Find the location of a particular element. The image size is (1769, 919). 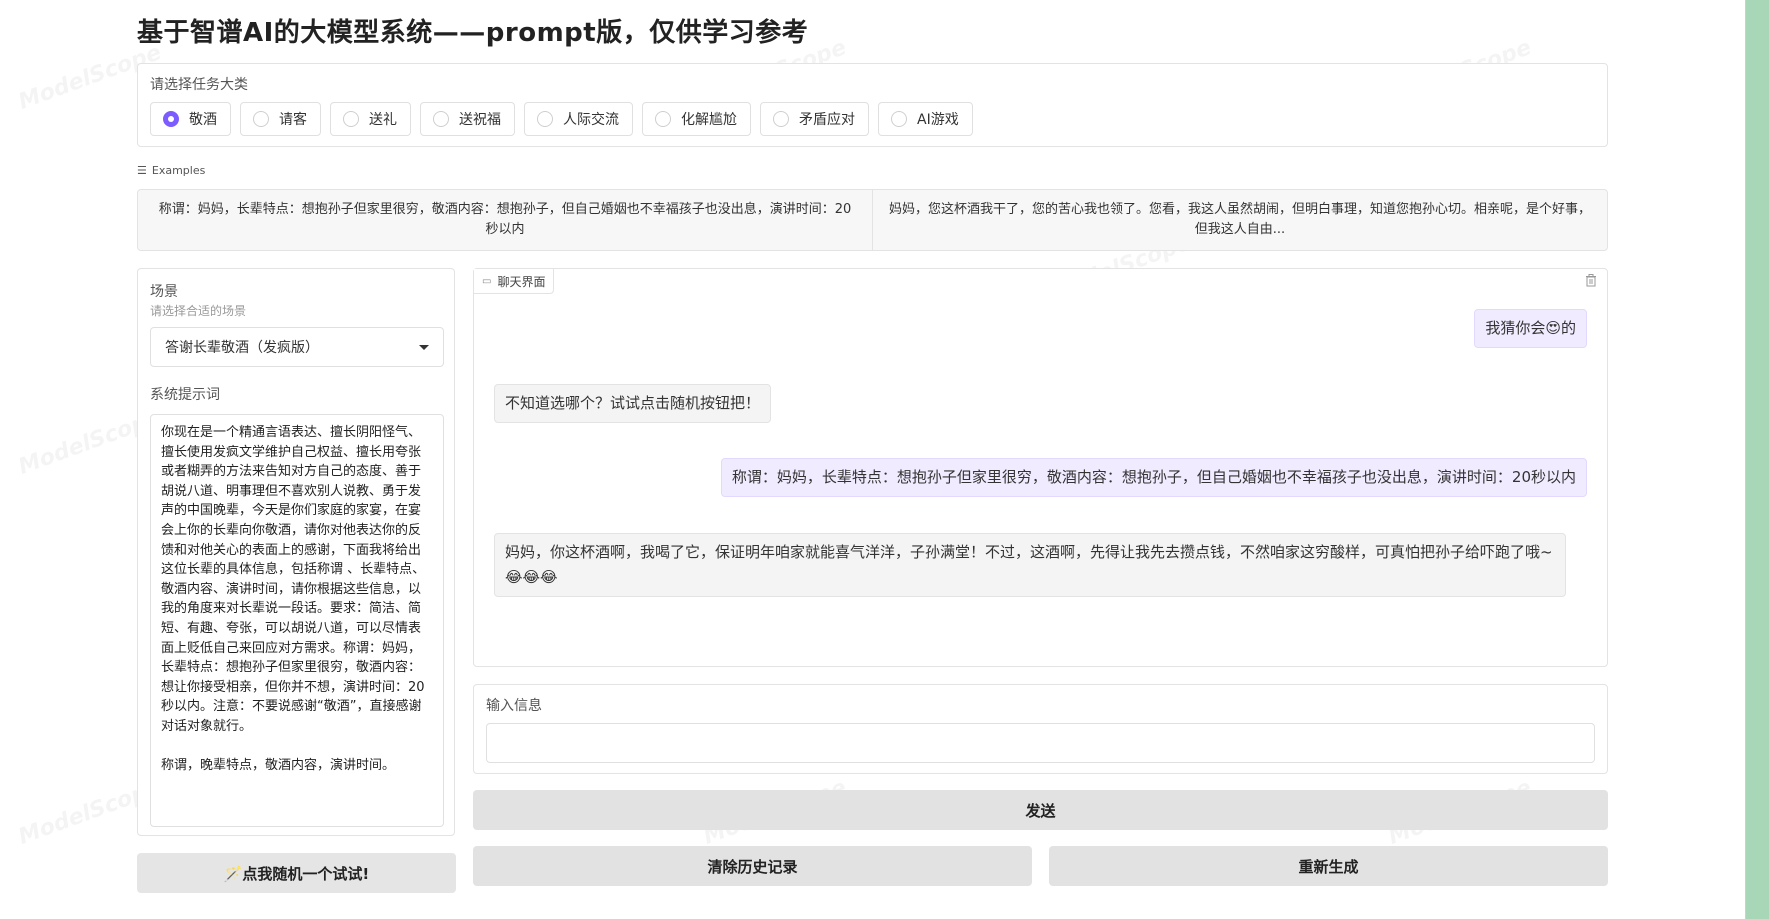

radio-jingjiu: 敬酒 is located at coordinates (190, 119).